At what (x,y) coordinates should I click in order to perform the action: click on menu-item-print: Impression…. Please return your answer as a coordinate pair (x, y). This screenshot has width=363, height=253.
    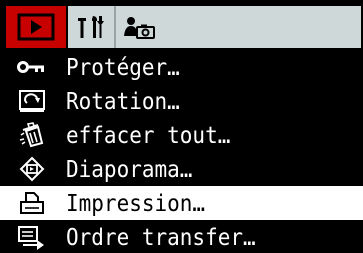
    Looking at the image, I should click on (181, 203).